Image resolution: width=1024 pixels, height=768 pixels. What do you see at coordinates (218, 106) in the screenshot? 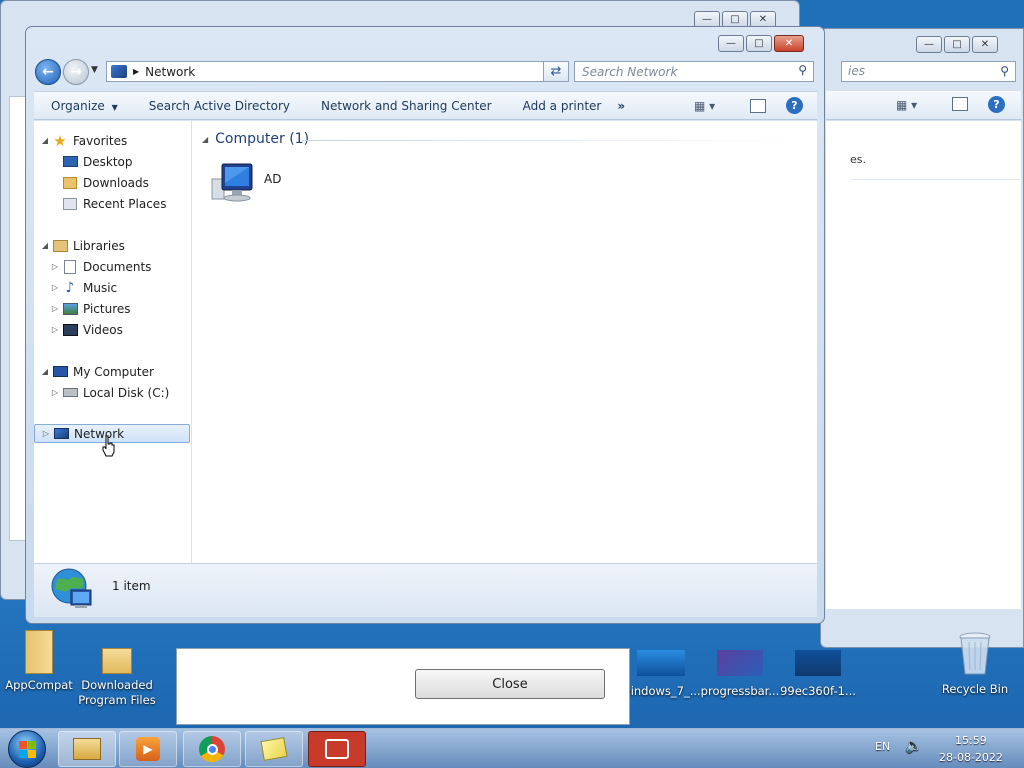
I see `search-active-directory-button: Search Active Directory` at bounding box center [218, 106].